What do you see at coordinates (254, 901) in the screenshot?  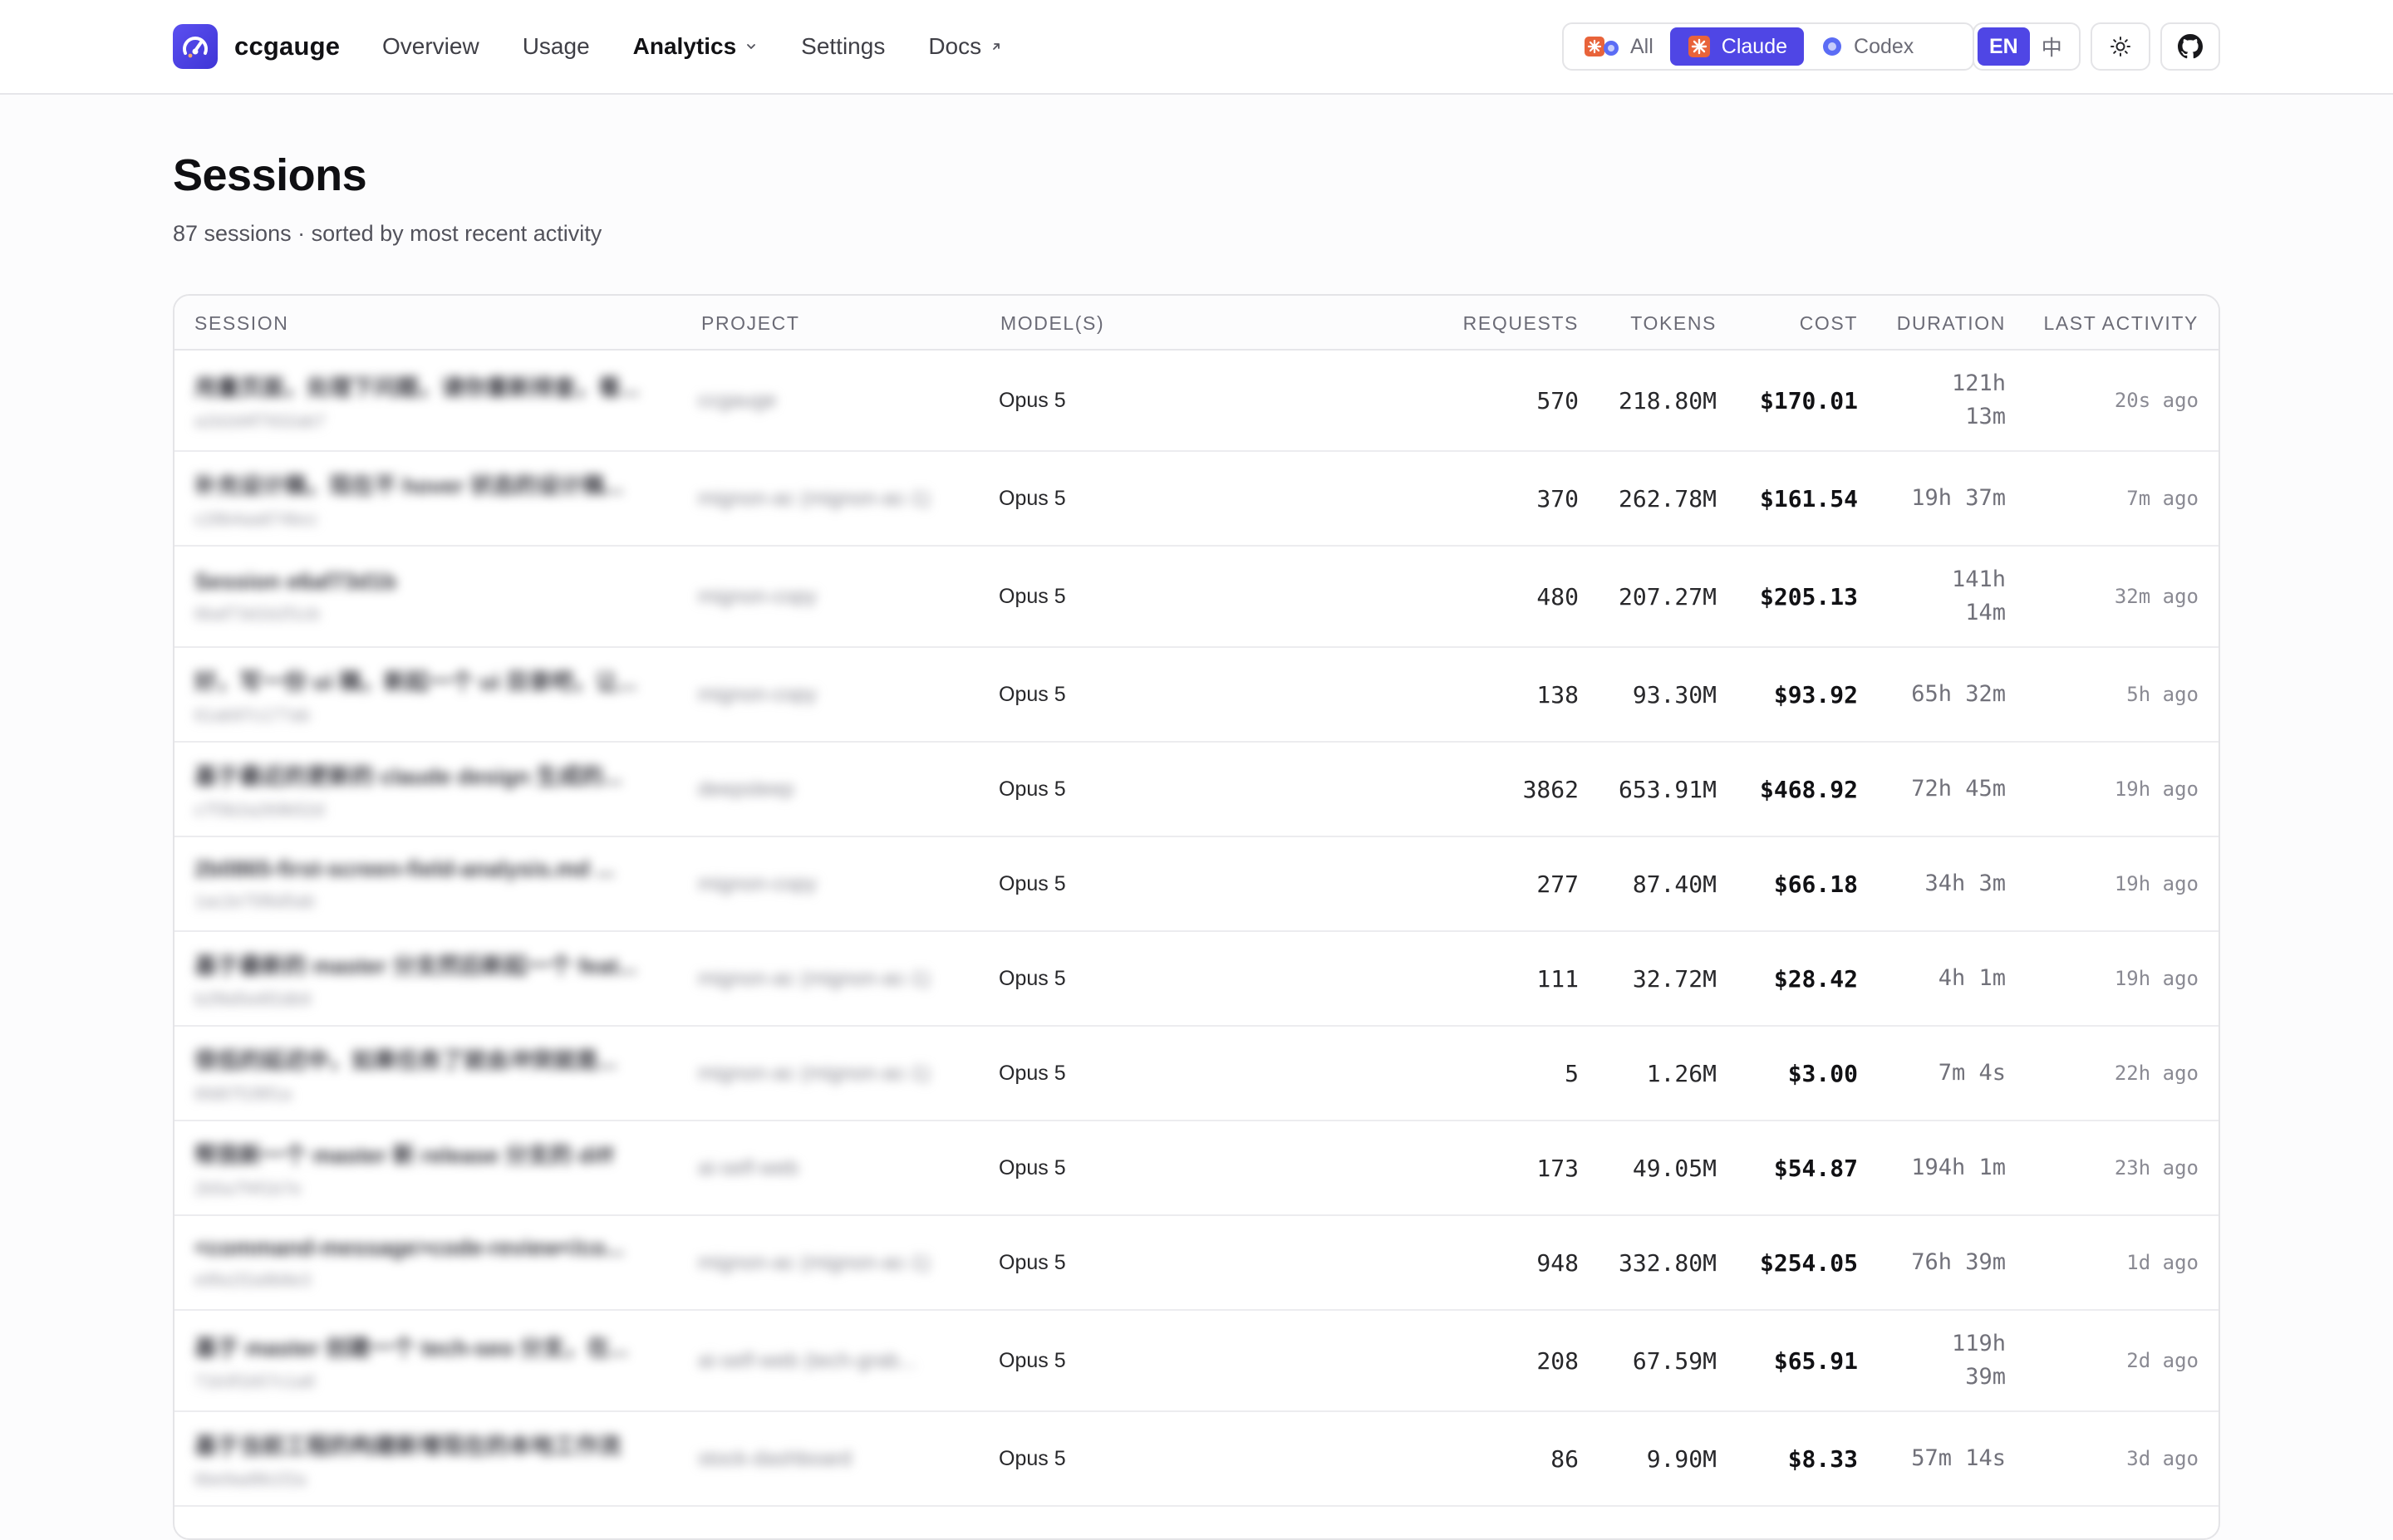 I see `session-id: 1ac2e75f6d5ab` at bounding box center [254, 901].